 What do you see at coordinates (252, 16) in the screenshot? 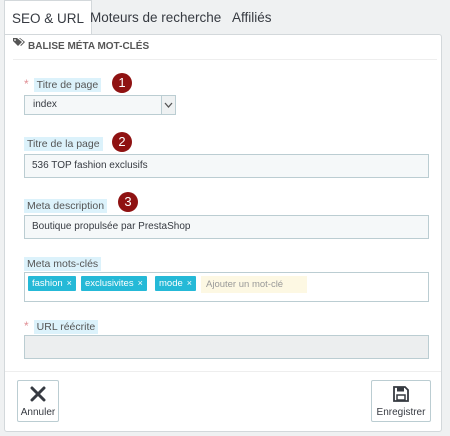
I see `tab-affiliates: Affiliés` at bounding box center [252, 16].